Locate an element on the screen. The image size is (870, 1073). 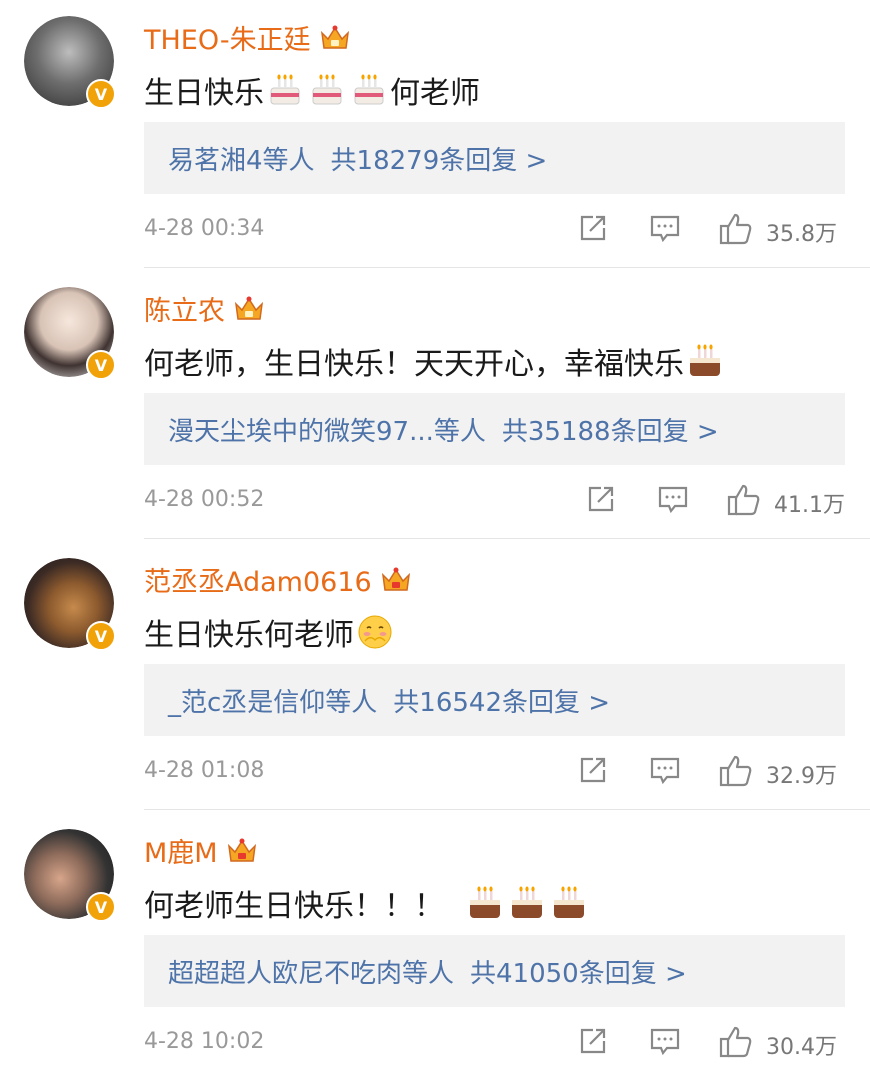
username: THEO-朱正廷 is located at coordinates (247, 37).